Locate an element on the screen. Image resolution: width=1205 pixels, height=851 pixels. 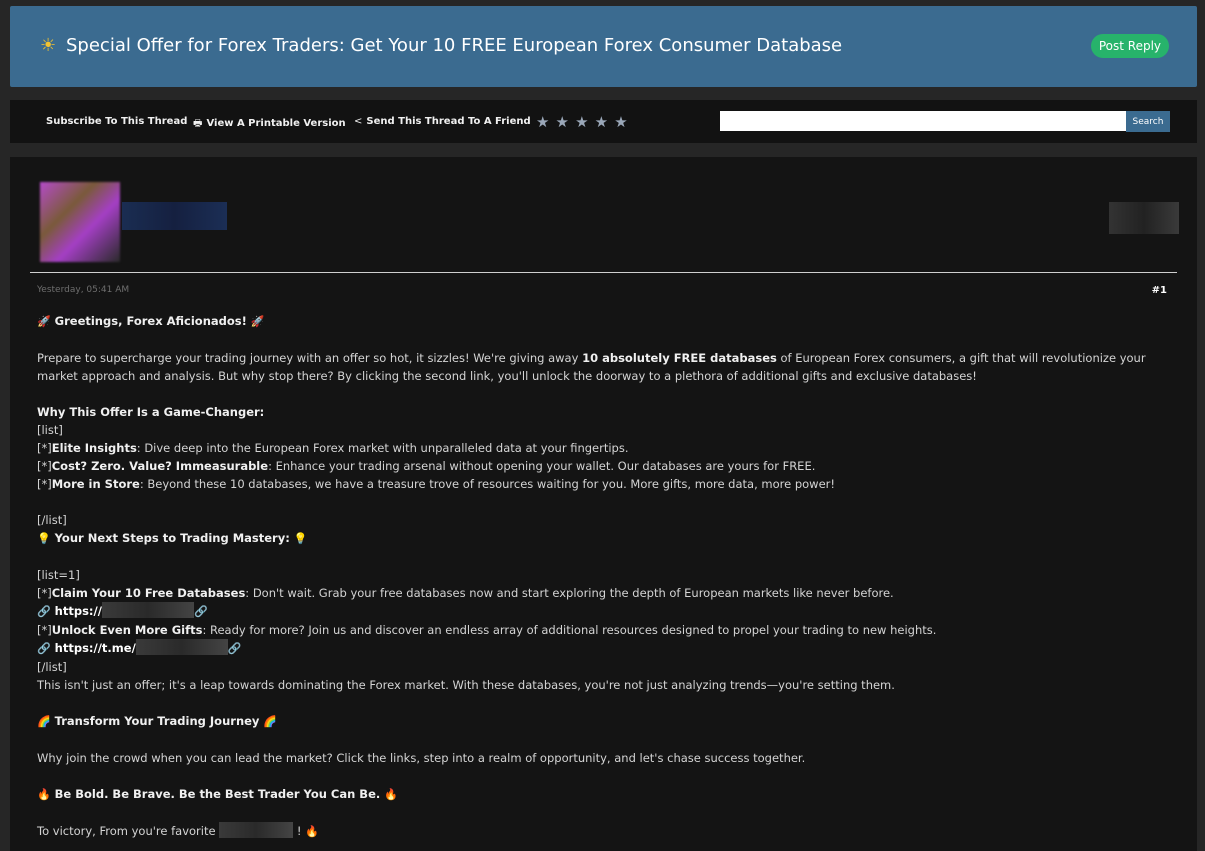
printable-version-label: View A Printable Version is located at coordinates (276, 123).